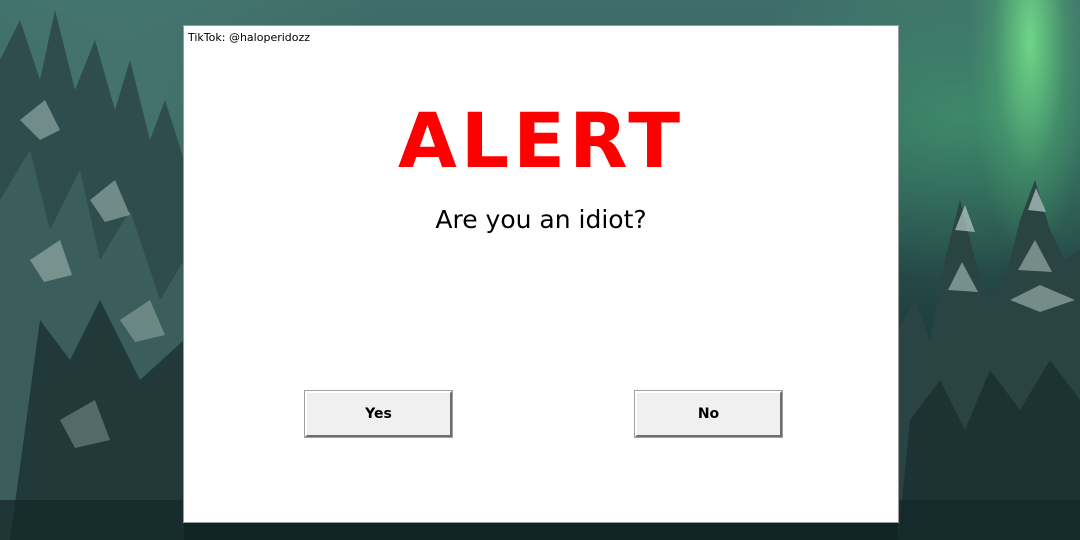 This screenshot has width=1080, height=540. What do you see at coordinates (378, 414) in the screenshot?
I see `yes-button: Yes` at bounding box center [378, 414].